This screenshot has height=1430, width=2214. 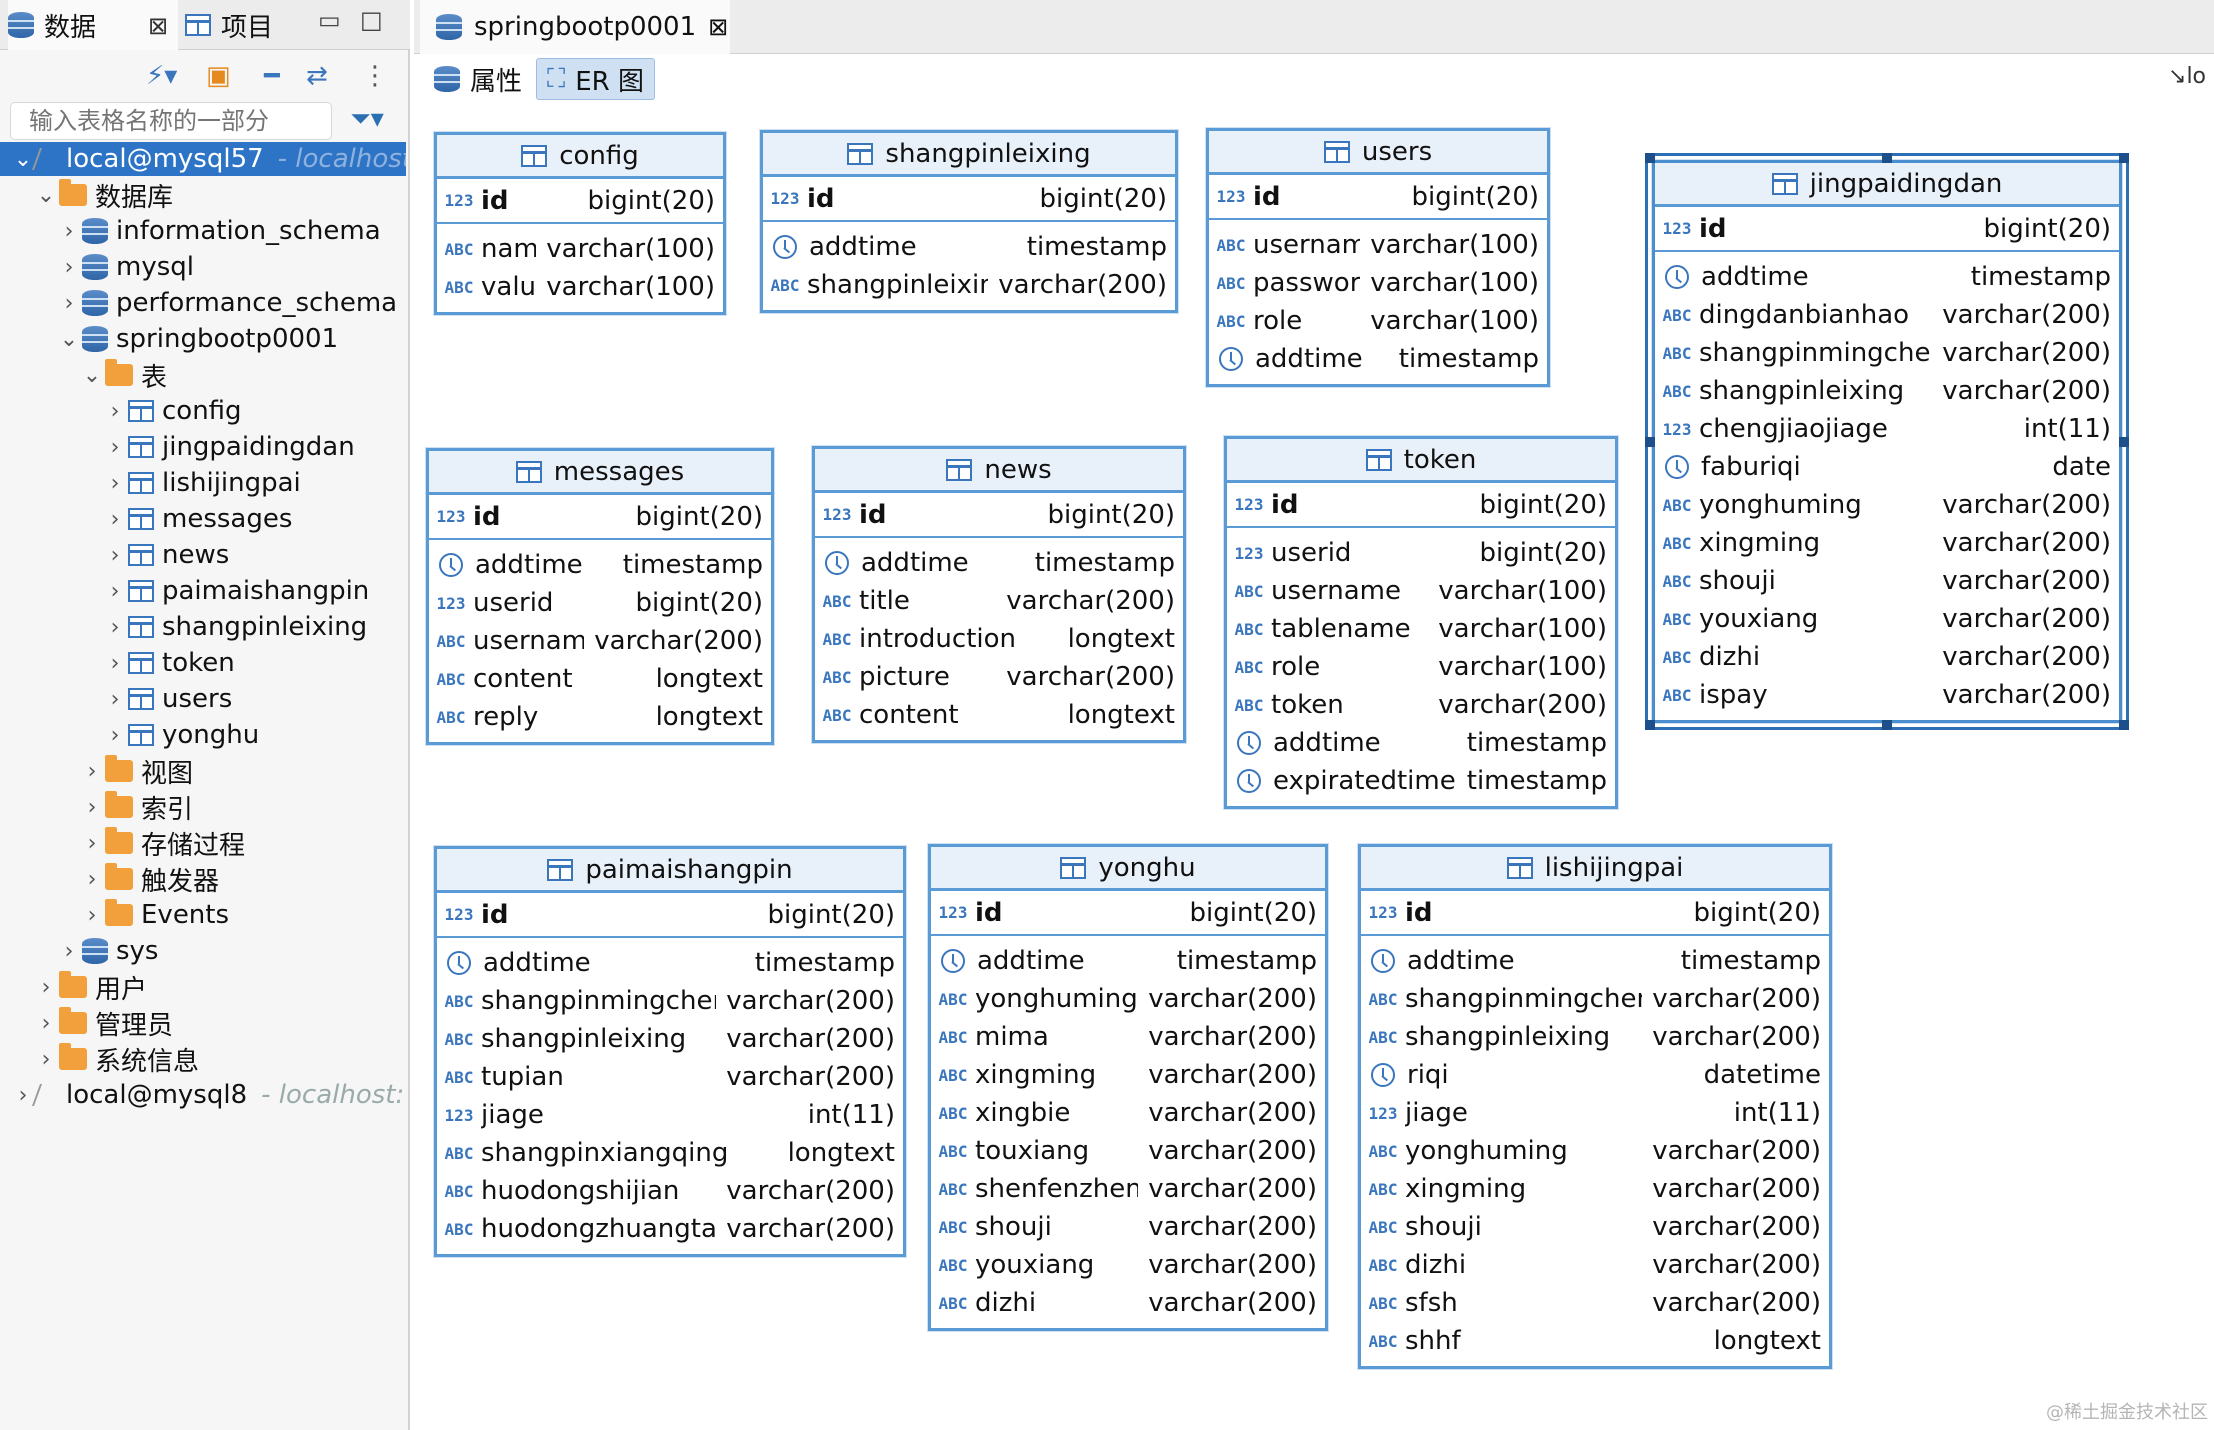 What do you see at coordinates (1421, 629) in the screenshot?
I see `column-row: ABC tablename varchar(100)` at bounding box center [1421, 629].